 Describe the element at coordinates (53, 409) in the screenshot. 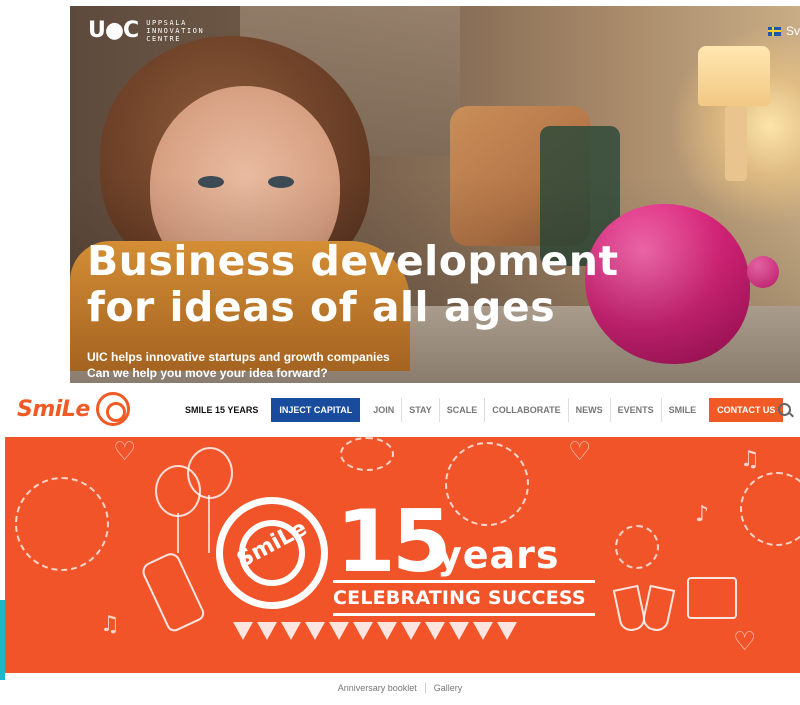

I see `smile-wordmark: SmiLe` at that location.